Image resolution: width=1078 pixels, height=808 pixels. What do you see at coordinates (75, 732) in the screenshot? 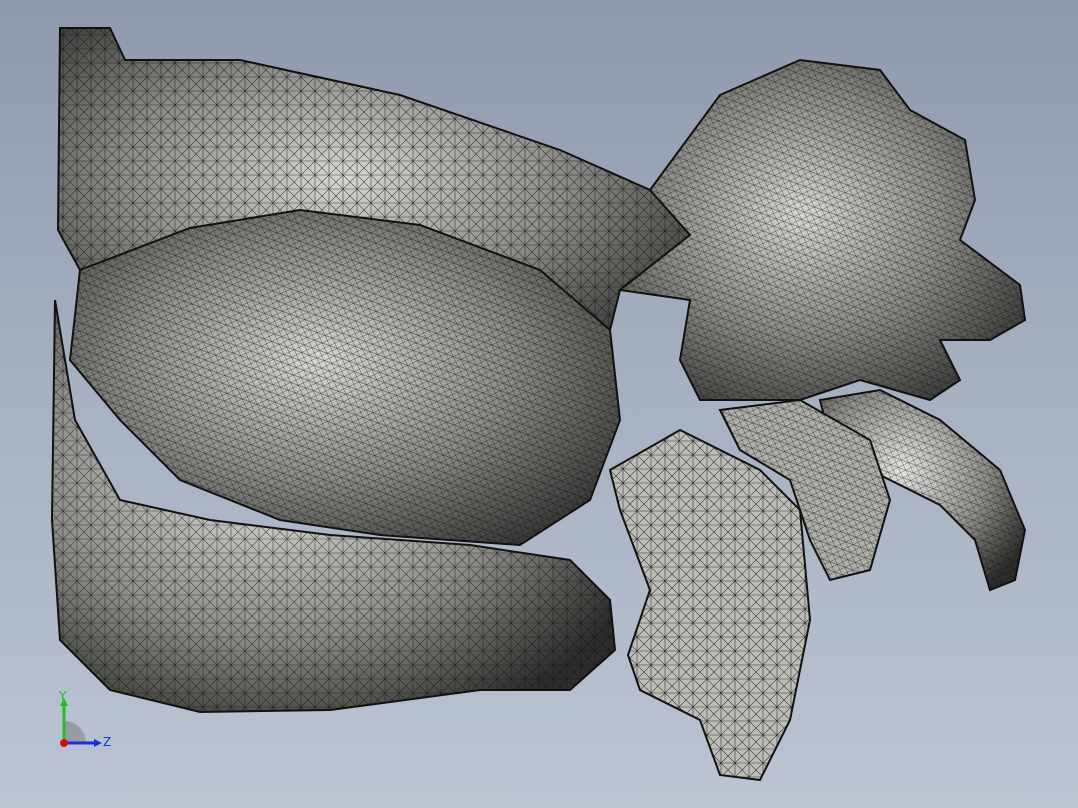
I see `triad-quarter-disc` at bounding box center [75, 732].